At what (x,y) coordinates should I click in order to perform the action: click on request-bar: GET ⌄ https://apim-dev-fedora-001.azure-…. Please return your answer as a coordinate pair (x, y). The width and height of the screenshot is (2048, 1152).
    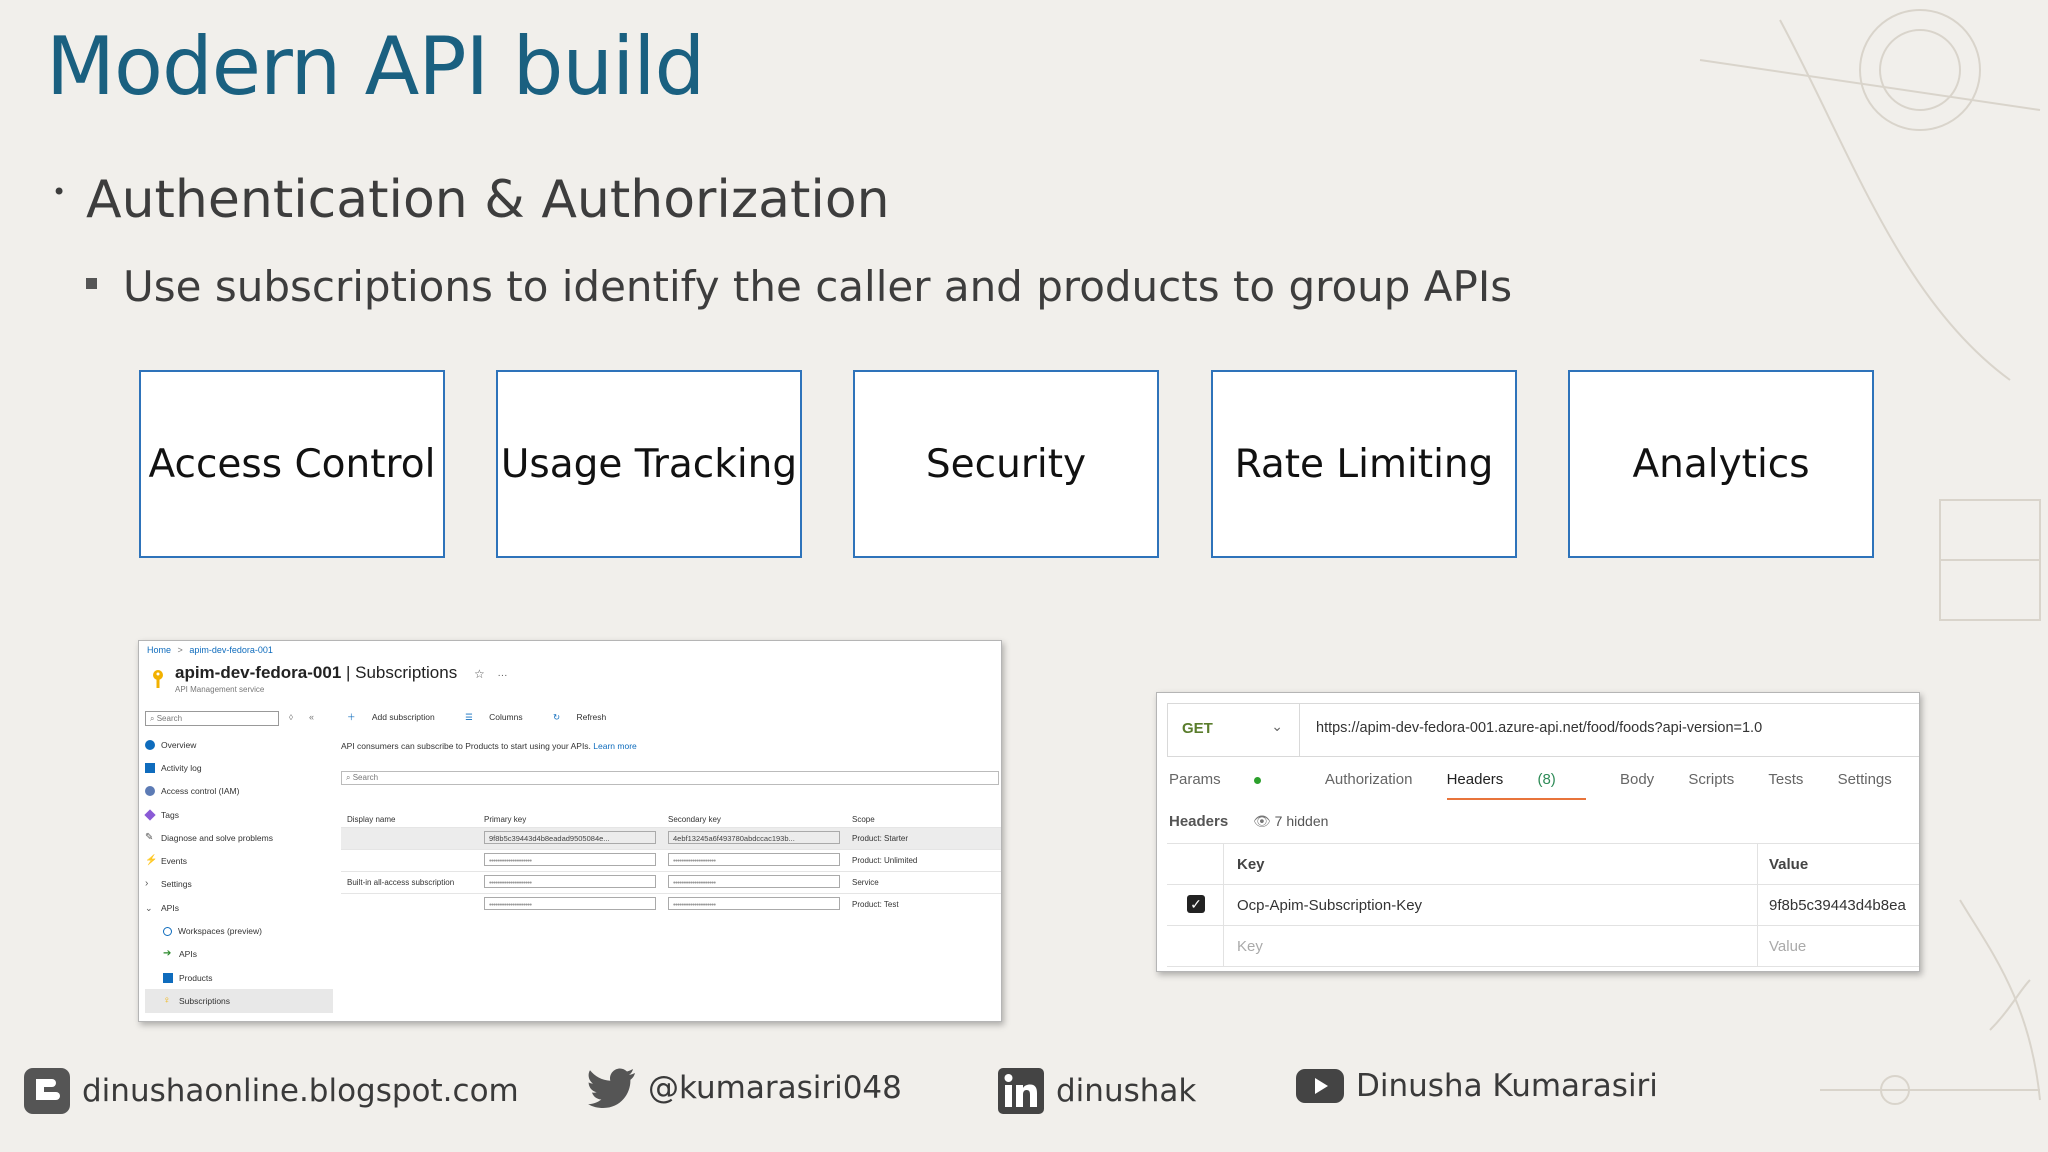
    Looking at the image, I should click on (1543, 730).